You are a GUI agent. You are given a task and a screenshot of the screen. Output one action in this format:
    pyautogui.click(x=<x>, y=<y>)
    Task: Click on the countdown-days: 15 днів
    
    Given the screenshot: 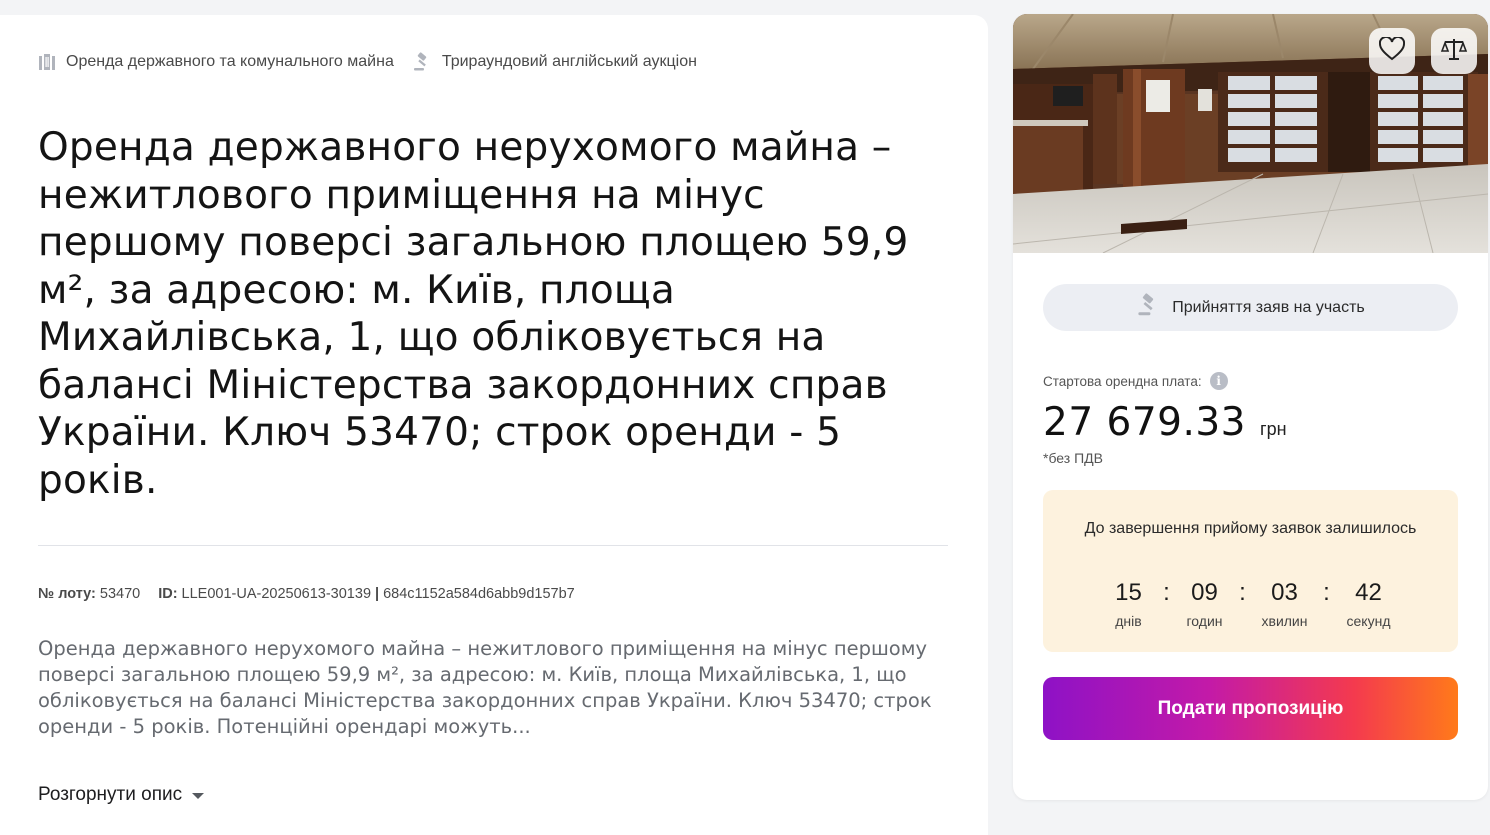 What is the action you would take?
    pyautogui.click(x=1129, y=604)
    